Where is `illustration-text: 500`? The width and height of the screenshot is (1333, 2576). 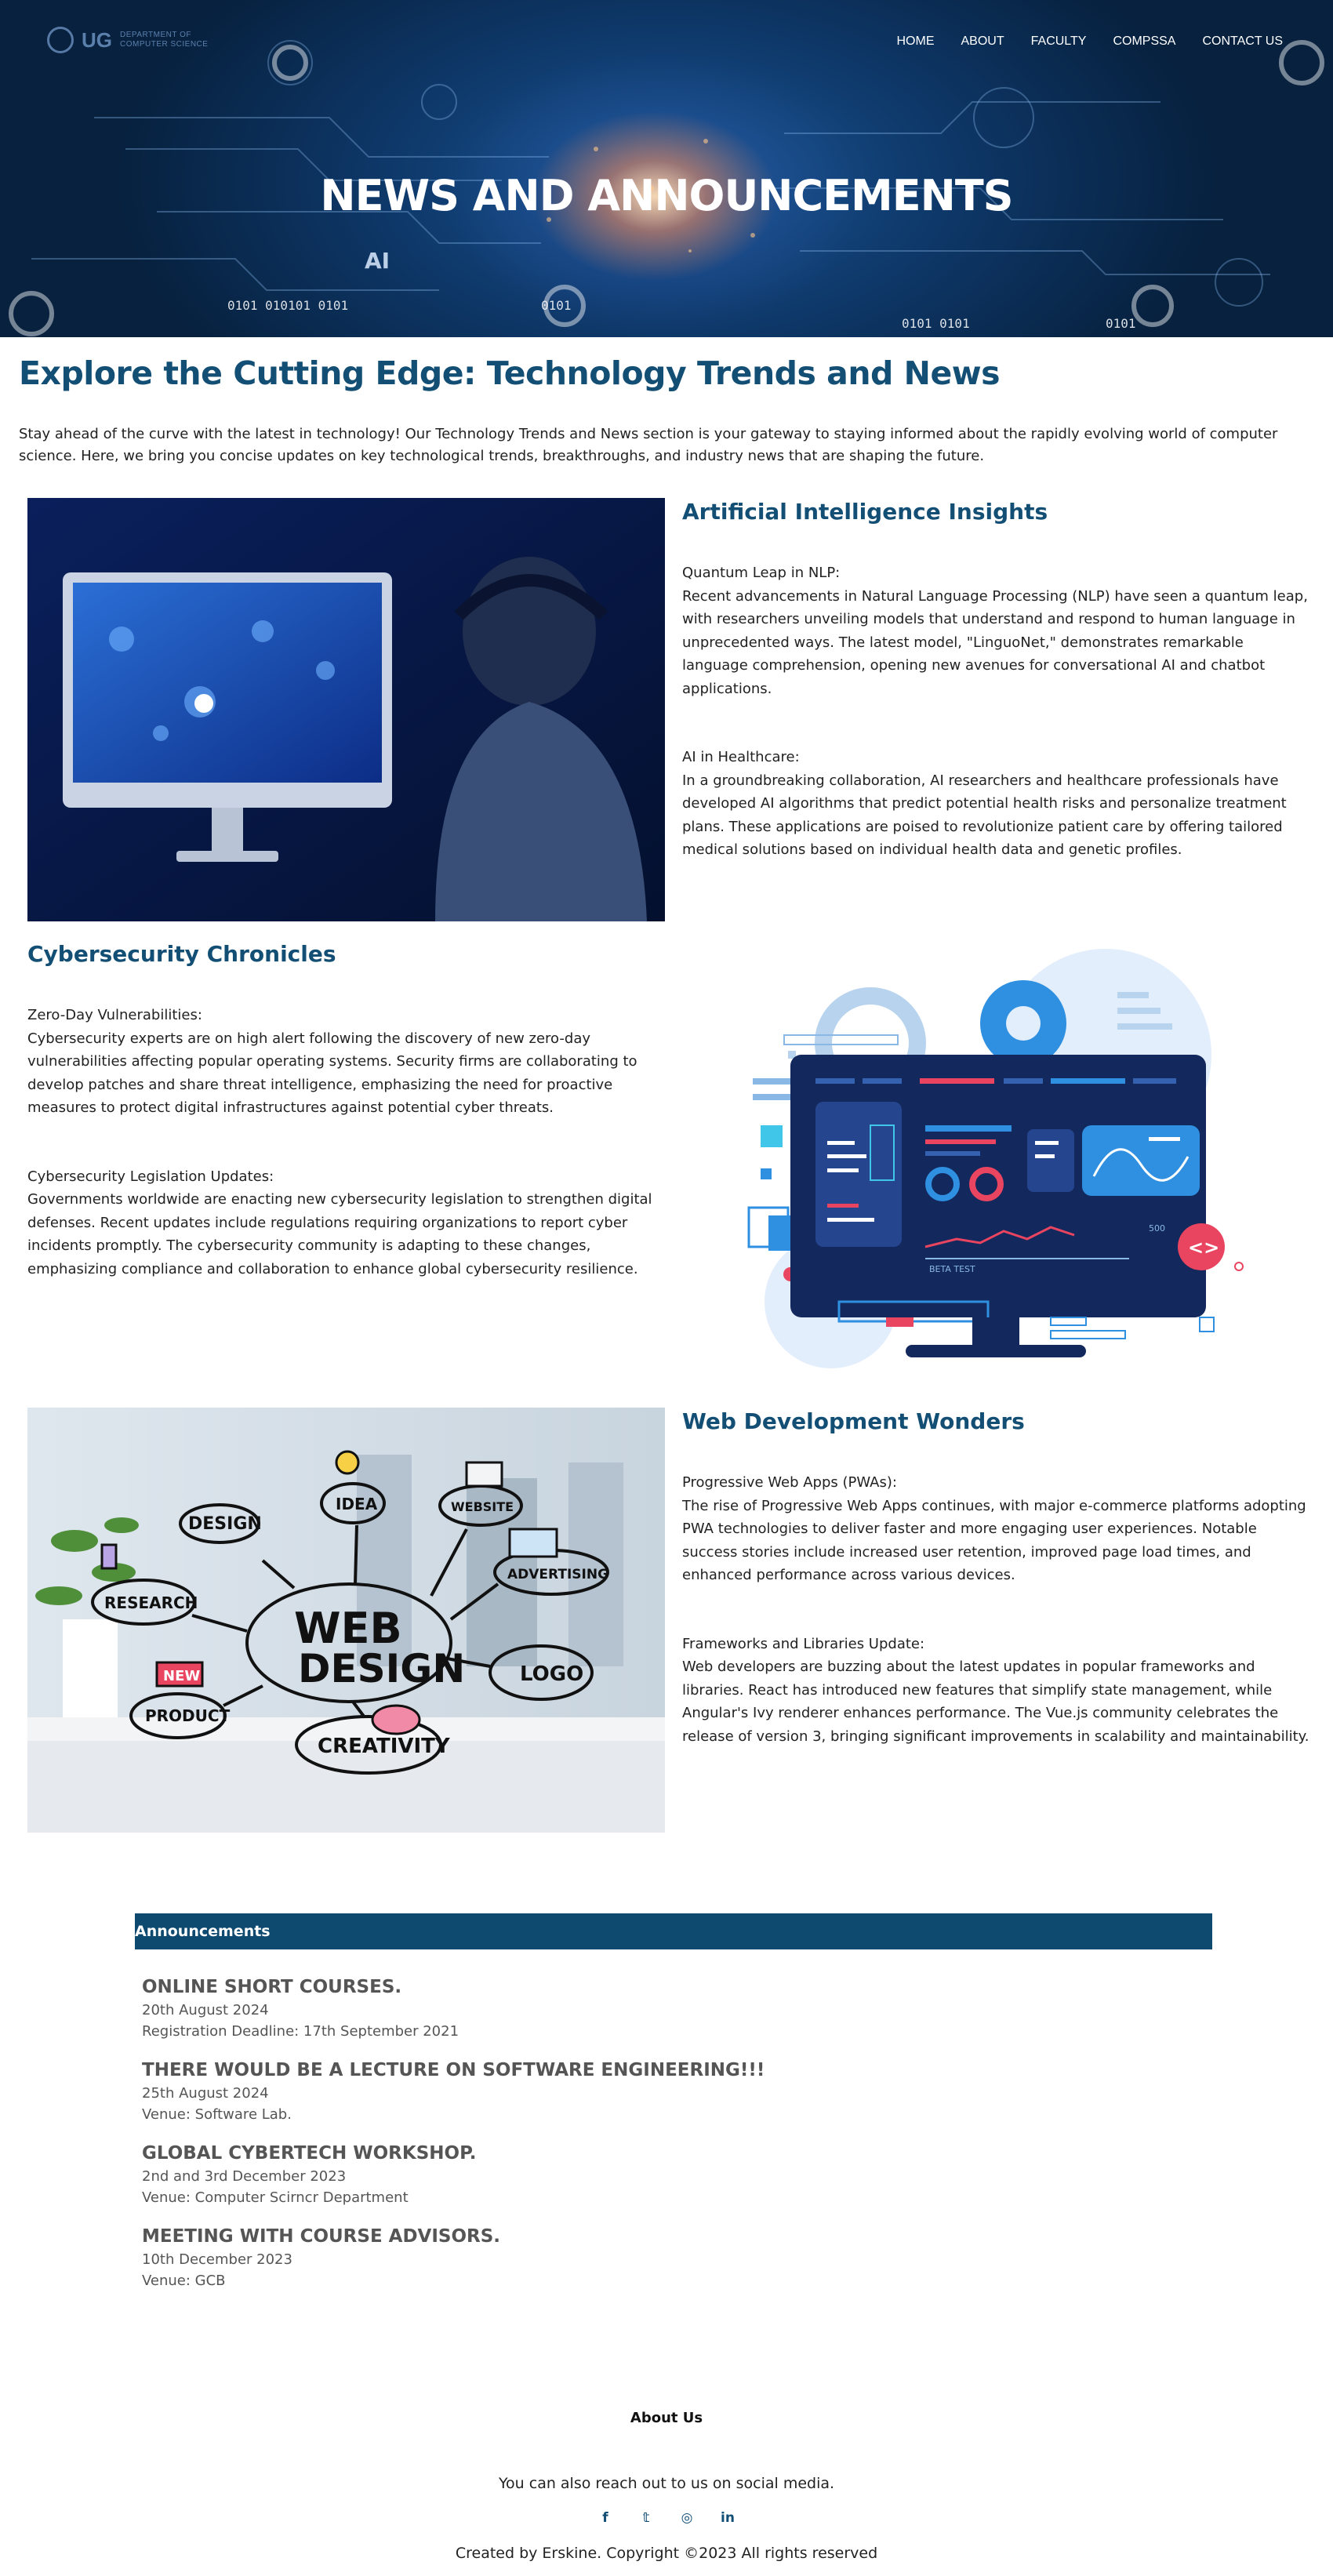 illustration-text: 500 is located at coordinates (1157, 1228).